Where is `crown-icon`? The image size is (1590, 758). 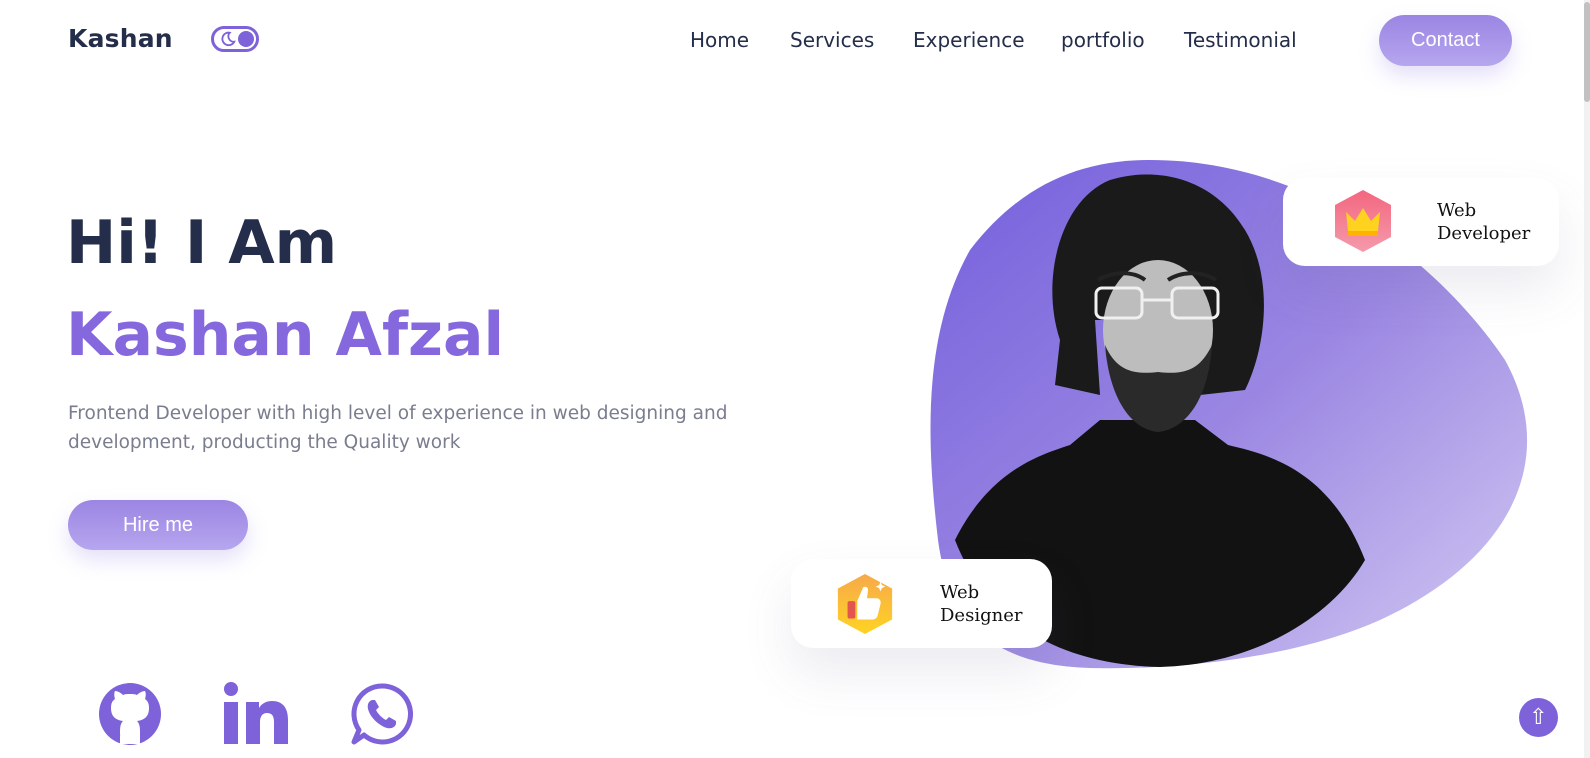
crown-icon is located at coordinates (1363, 221).